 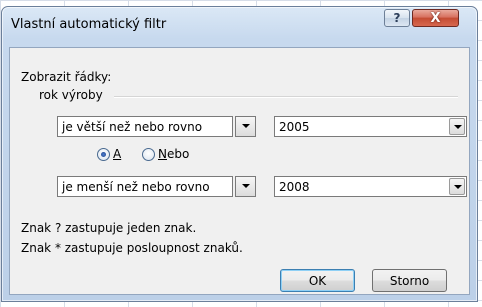 I want to click on condition1-operator-select: je větší než nebo rovno, so click(x=145, y=126).